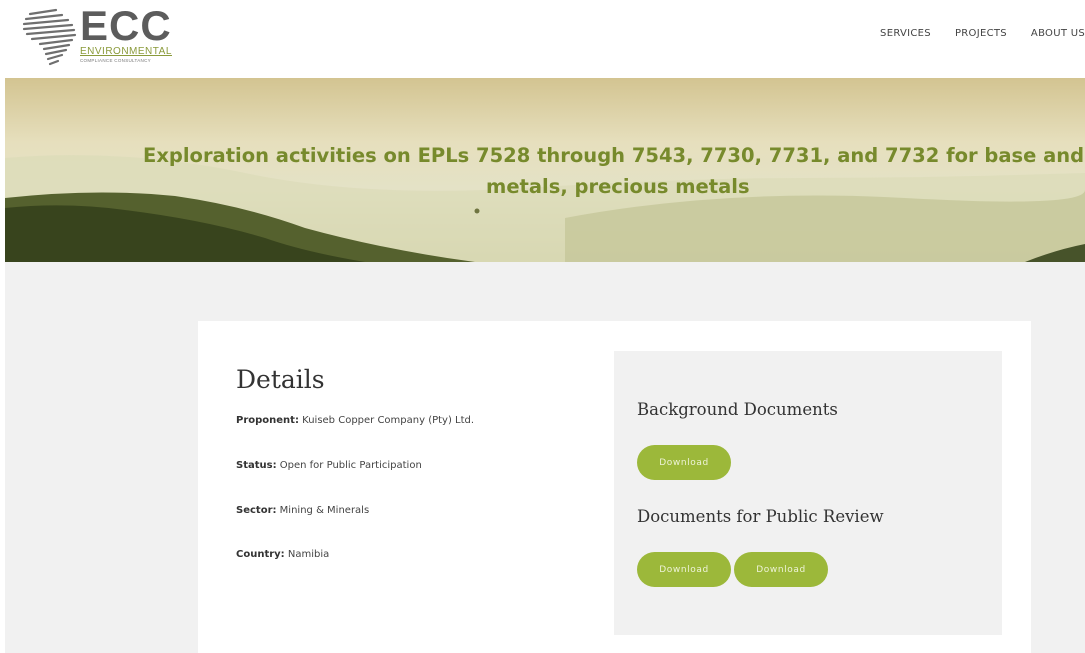 This screenshot has width=1085, height=653. Describe the element at coordinates (684, 569) in the screenshot. I see `public-review-download-button-1: Download` at that location.